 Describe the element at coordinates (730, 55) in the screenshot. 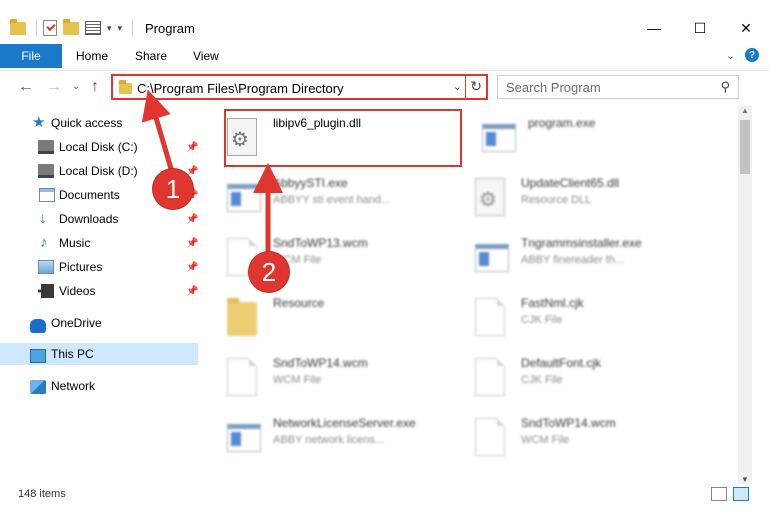

I see `expand-ribbon-icon: ⌄` at that location.